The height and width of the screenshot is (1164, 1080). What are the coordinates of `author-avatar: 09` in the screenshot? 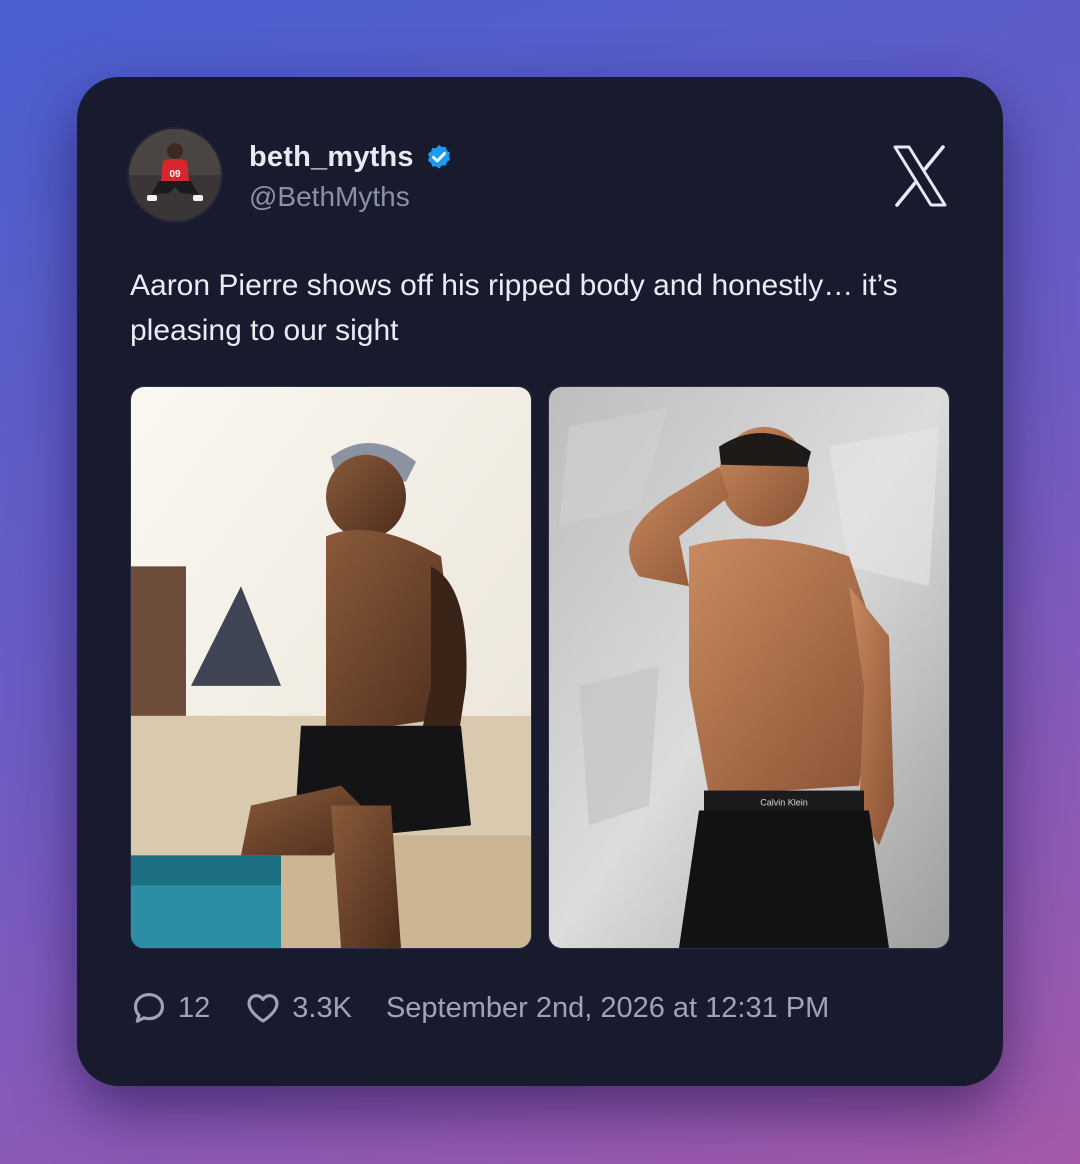 It's located at (175, 175).